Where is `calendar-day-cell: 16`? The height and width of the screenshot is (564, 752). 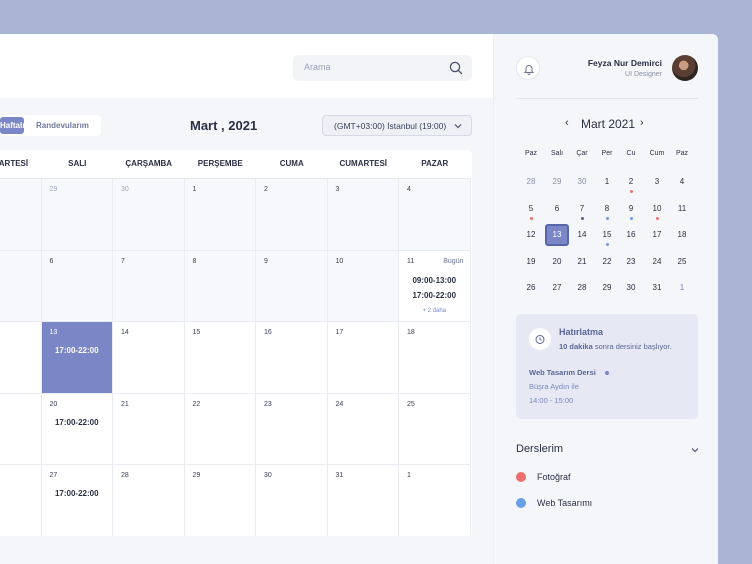
calendar-day-cell: 16 is located at coordinates (292, 357).